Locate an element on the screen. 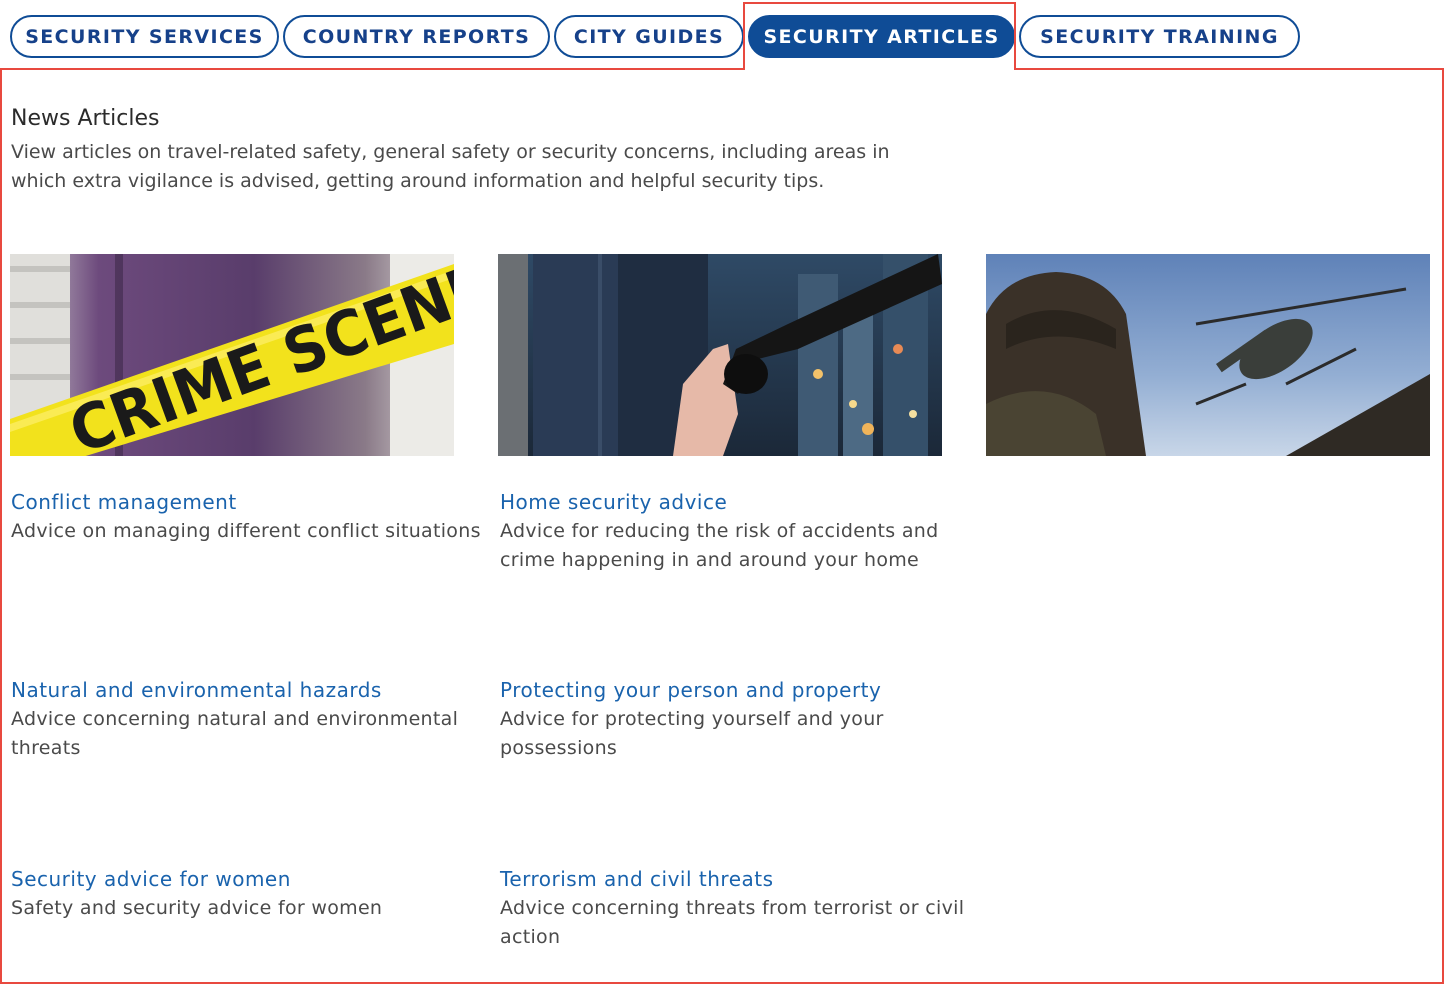 The image size is (1444, 984). article-link: Security advice for women is located at coordinates (246, 879).